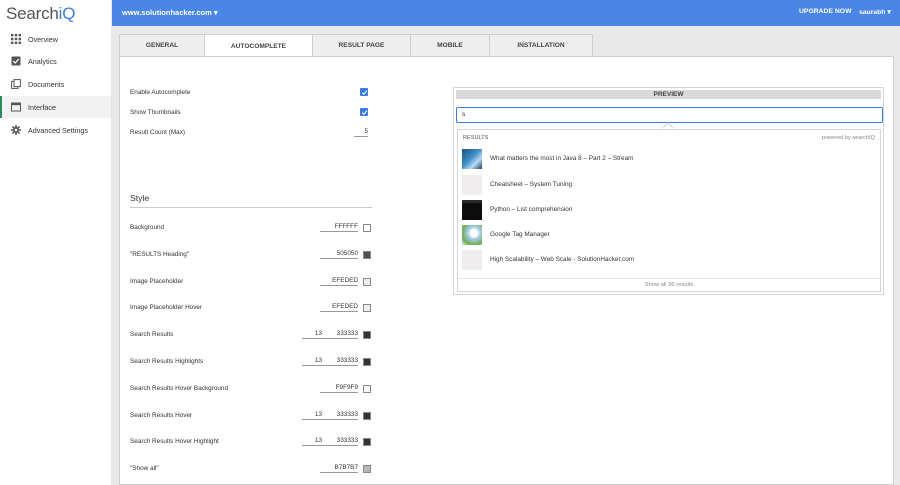 Image resolution: width=900 pixels, height=485 pixels. Describe the element at coordinates (160, 92) in the screenshot. I see `enable-autocomplete-label: Enable Autocomplete` at that location.